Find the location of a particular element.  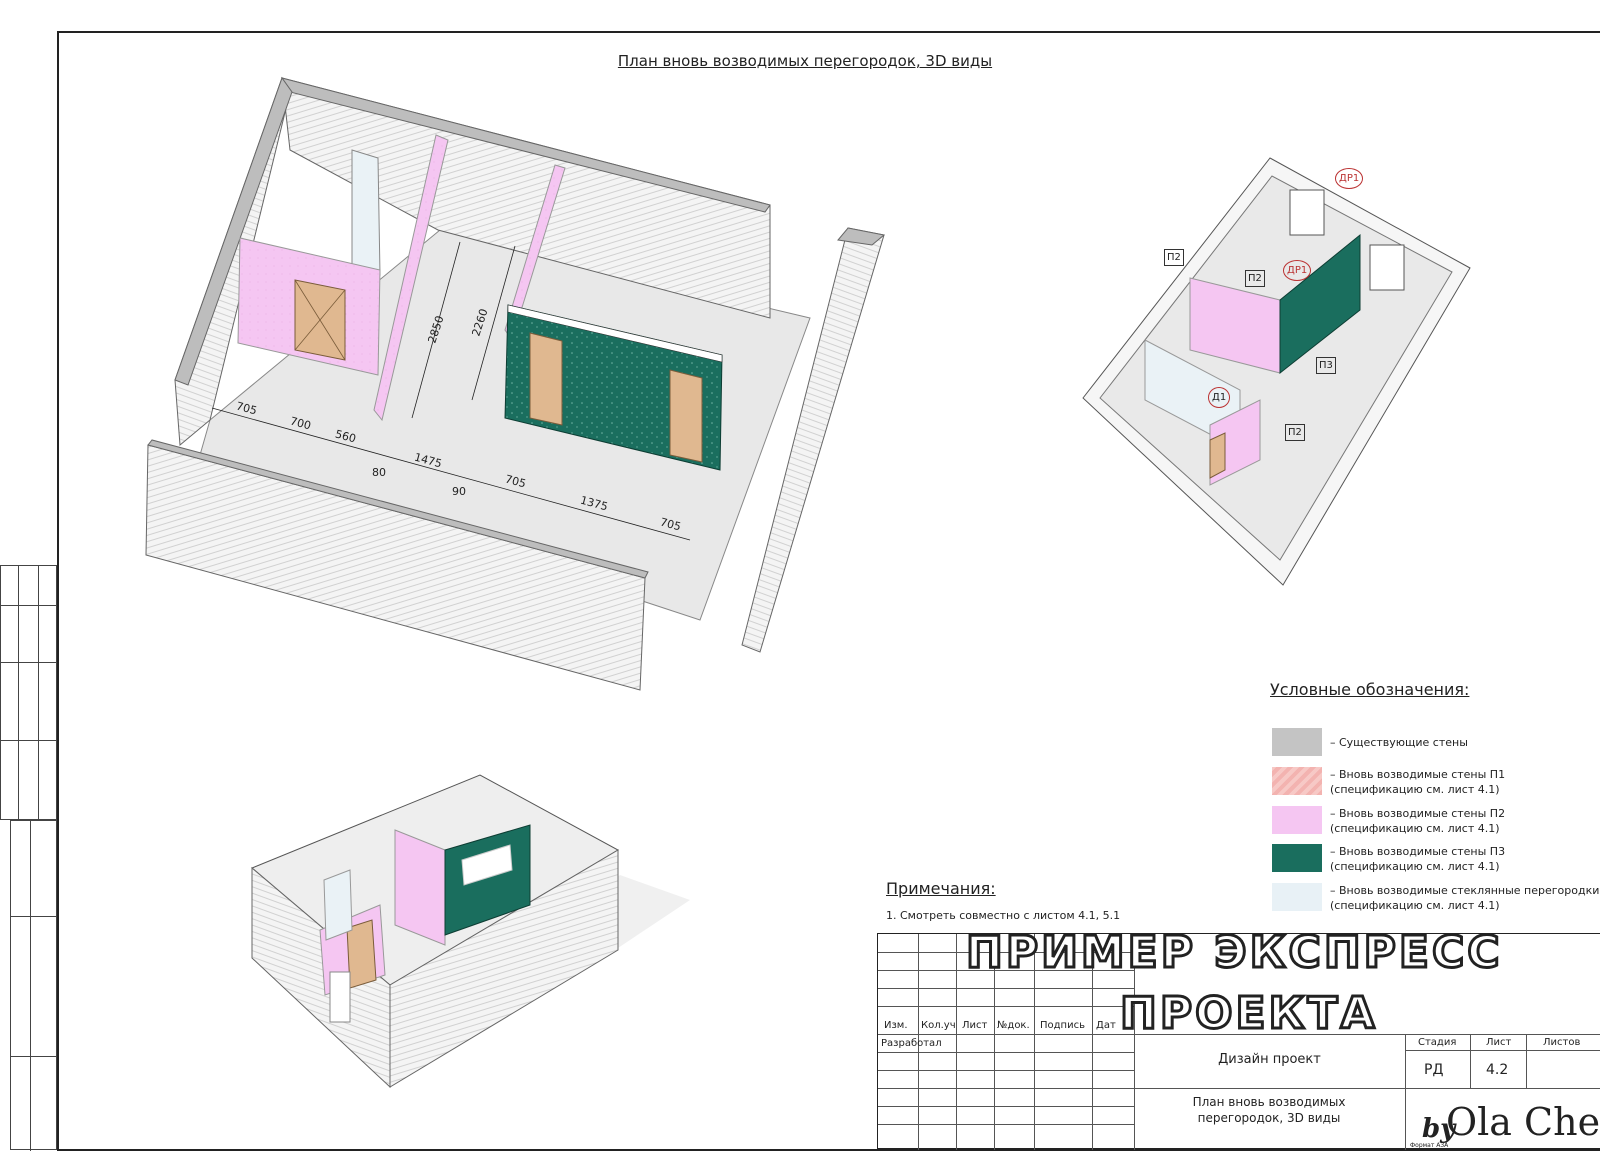

tb-stage: РД is located at coordinates (1434, 1070).